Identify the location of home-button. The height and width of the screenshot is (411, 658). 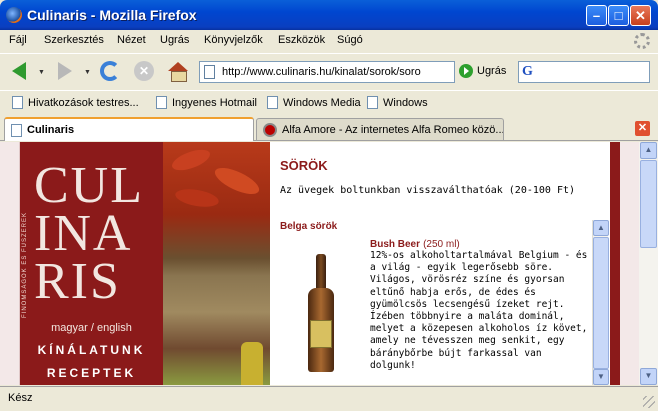
(178, 71).